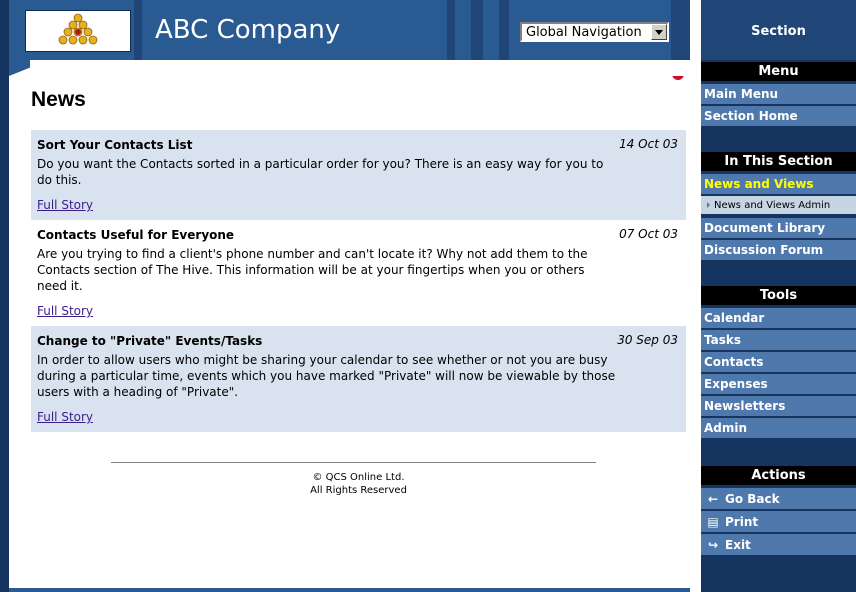 The width and height of the screenshot is (856, 592). Describe the element at coordinates (778, 318) in the screenshot. I see `sidebar-item-calendar: Calendar` at that location.